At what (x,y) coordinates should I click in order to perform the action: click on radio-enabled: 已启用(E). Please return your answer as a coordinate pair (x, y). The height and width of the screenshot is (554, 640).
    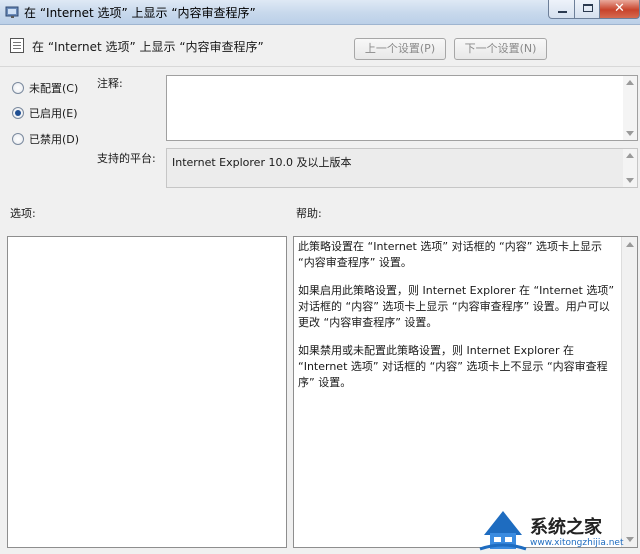
    Looking at the image, I should click on (52, 113).